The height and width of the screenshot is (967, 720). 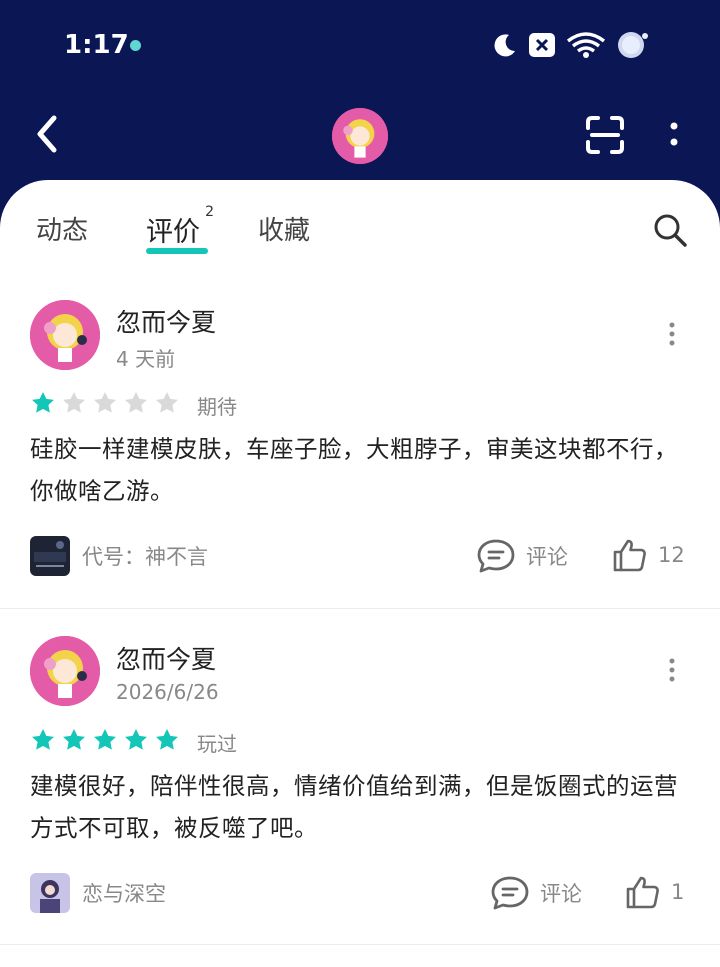 I want to click on like-count: 12, so click(x=671, y=555).